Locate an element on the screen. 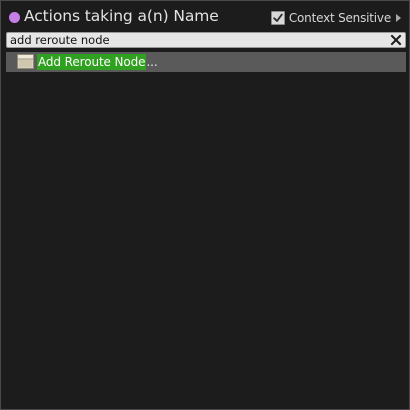 This screenshot has width=410, height=410. context-sensitive-checkbox is located at coordinates (277, 18).